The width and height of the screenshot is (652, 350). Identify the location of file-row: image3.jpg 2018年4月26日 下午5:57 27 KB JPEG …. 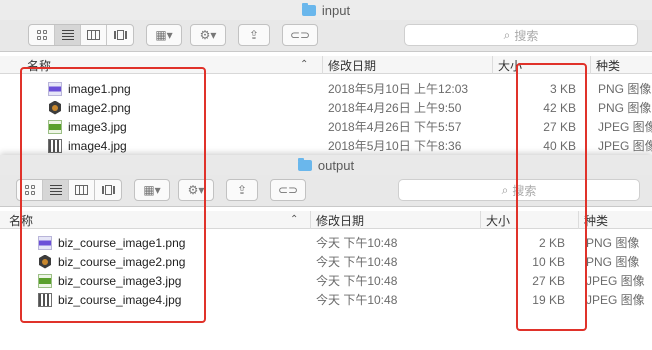
(326, 126).